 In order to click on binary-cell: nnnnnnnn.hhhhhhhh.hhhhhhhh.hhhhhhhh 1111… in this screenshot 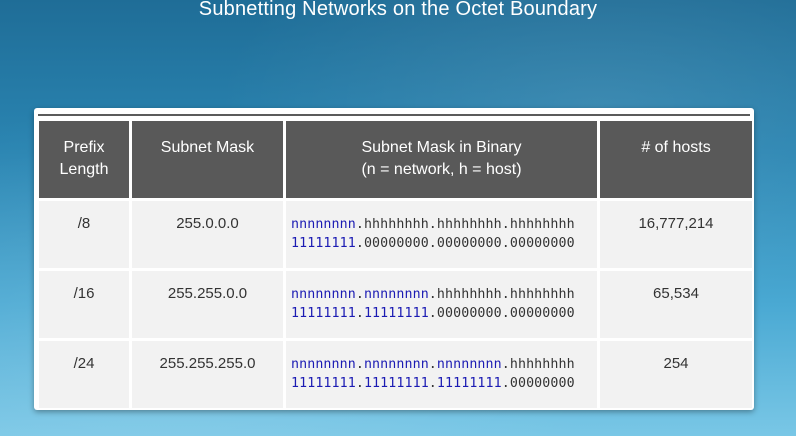, I will do `click(441, 234)`.